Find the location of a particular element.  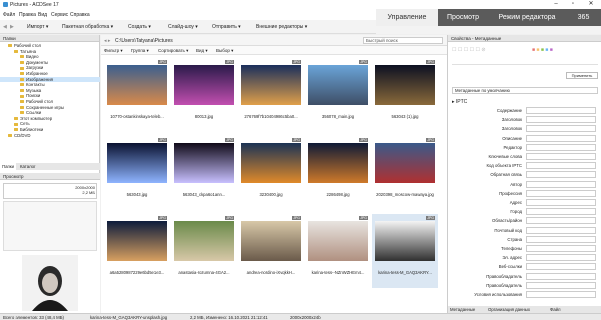

back-icon: ◀ is located at coordinates (5, 27).